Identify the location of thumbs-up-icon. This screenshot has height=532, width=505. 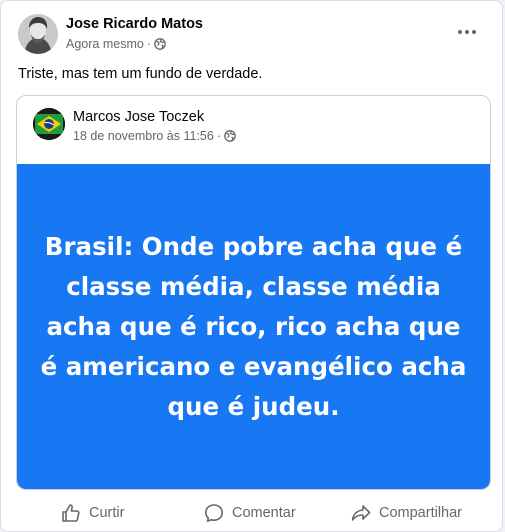
(71, 513).